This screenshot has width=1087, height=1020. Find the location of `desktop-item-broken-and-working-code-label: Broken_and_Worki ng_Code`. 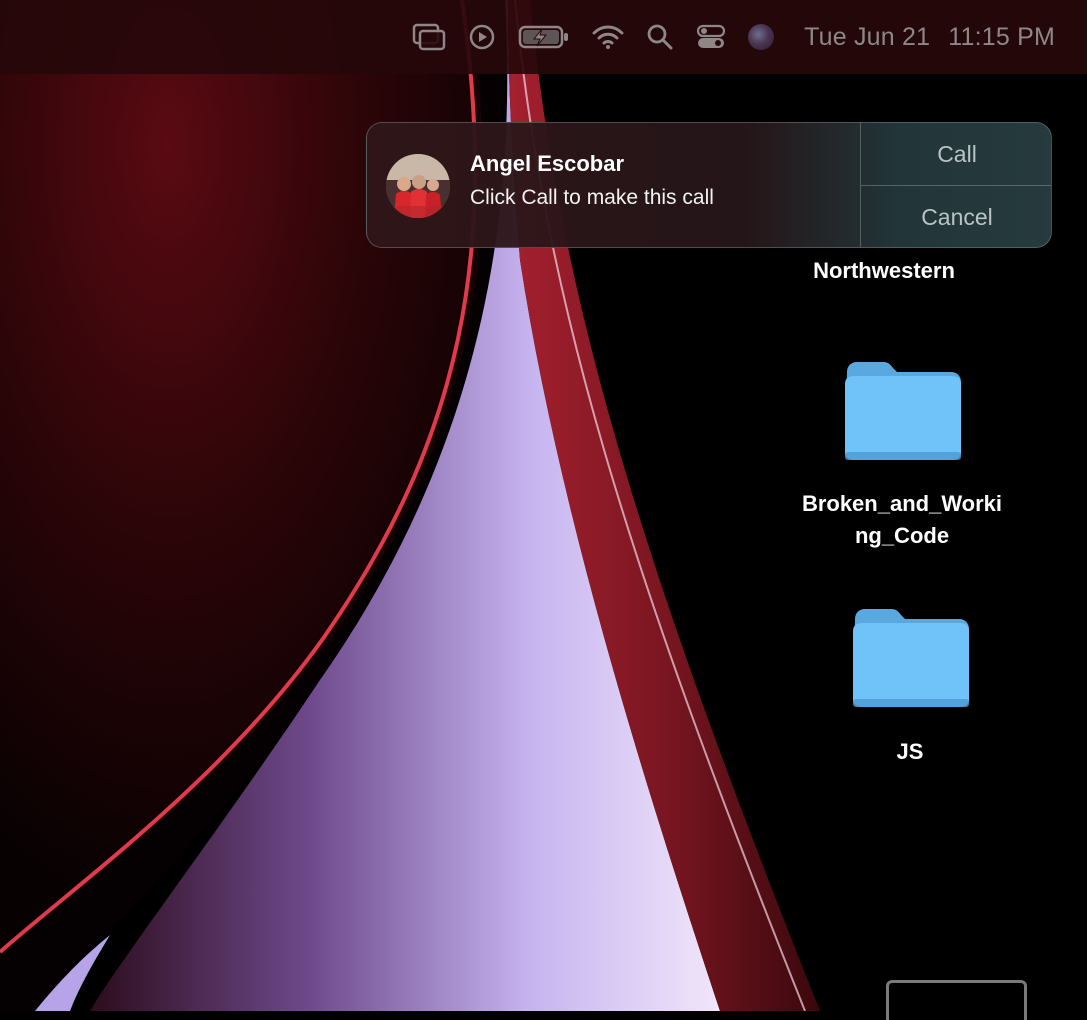

desktop-item-broken-and-working-code-label: Broken_and_Worki ng_Code is located at coordinates (902, 520).